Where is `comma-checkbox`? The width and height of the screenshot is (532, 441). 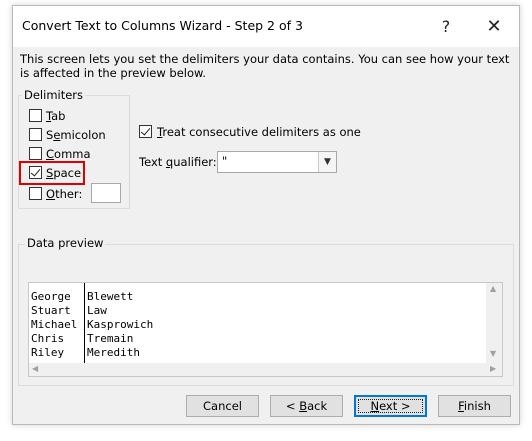
comma-checkbox is located at coordinates (35, 153).